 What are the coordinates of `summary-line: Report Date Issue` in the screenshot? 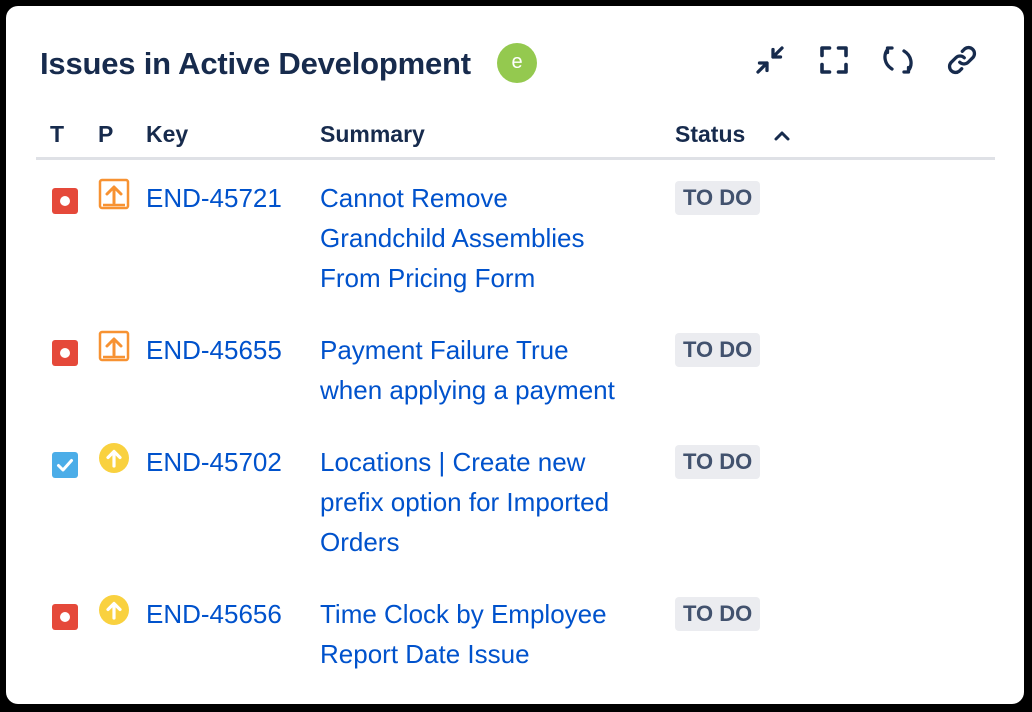 It's located at (425, 654).